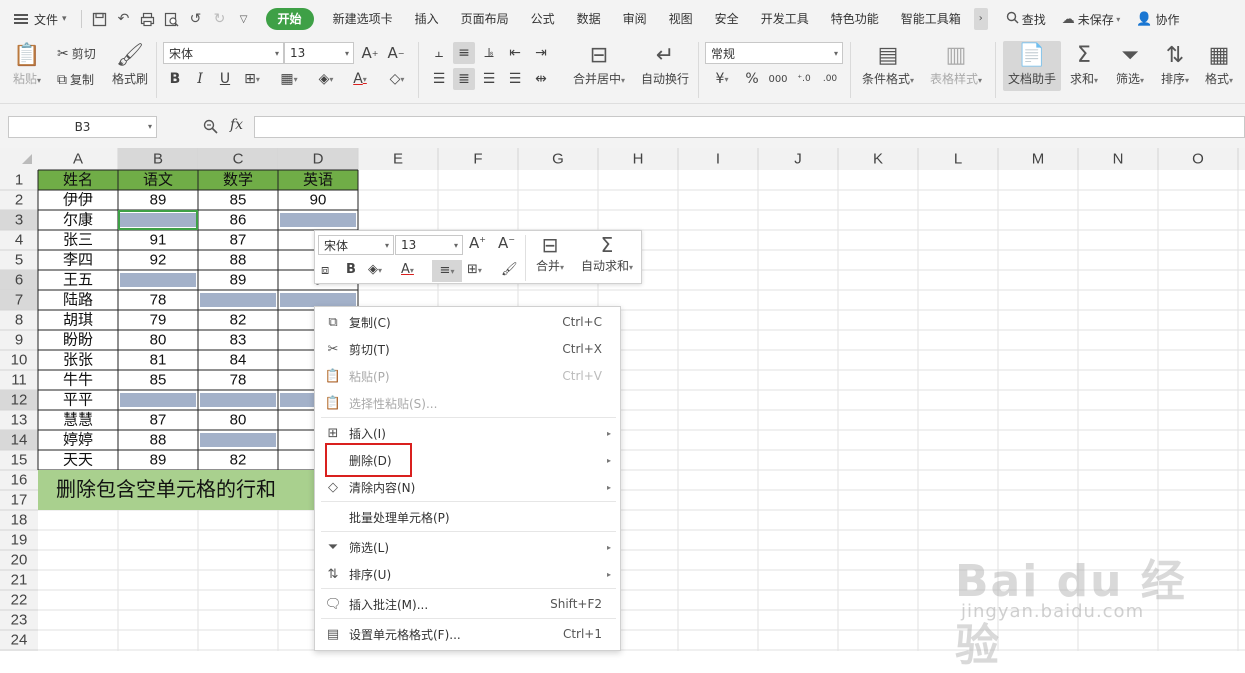  What do you see at coordinates (289, 79) in the screenshot?
I see `fill-pattern-icon: ▦ ▾` at bounding box center [289, 79].